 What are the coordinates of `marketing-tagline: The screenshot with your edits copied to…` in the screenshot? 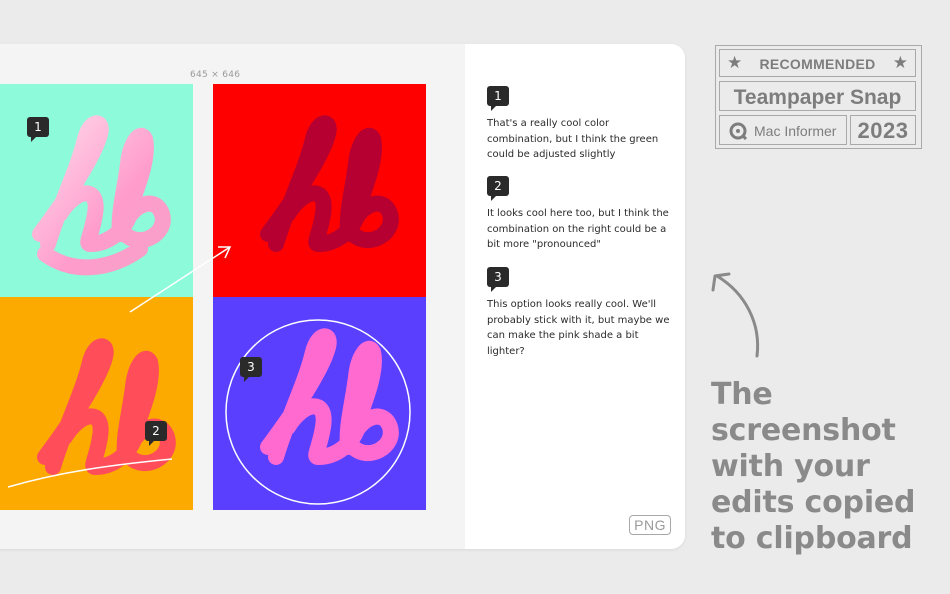 It's located at (813, 467).